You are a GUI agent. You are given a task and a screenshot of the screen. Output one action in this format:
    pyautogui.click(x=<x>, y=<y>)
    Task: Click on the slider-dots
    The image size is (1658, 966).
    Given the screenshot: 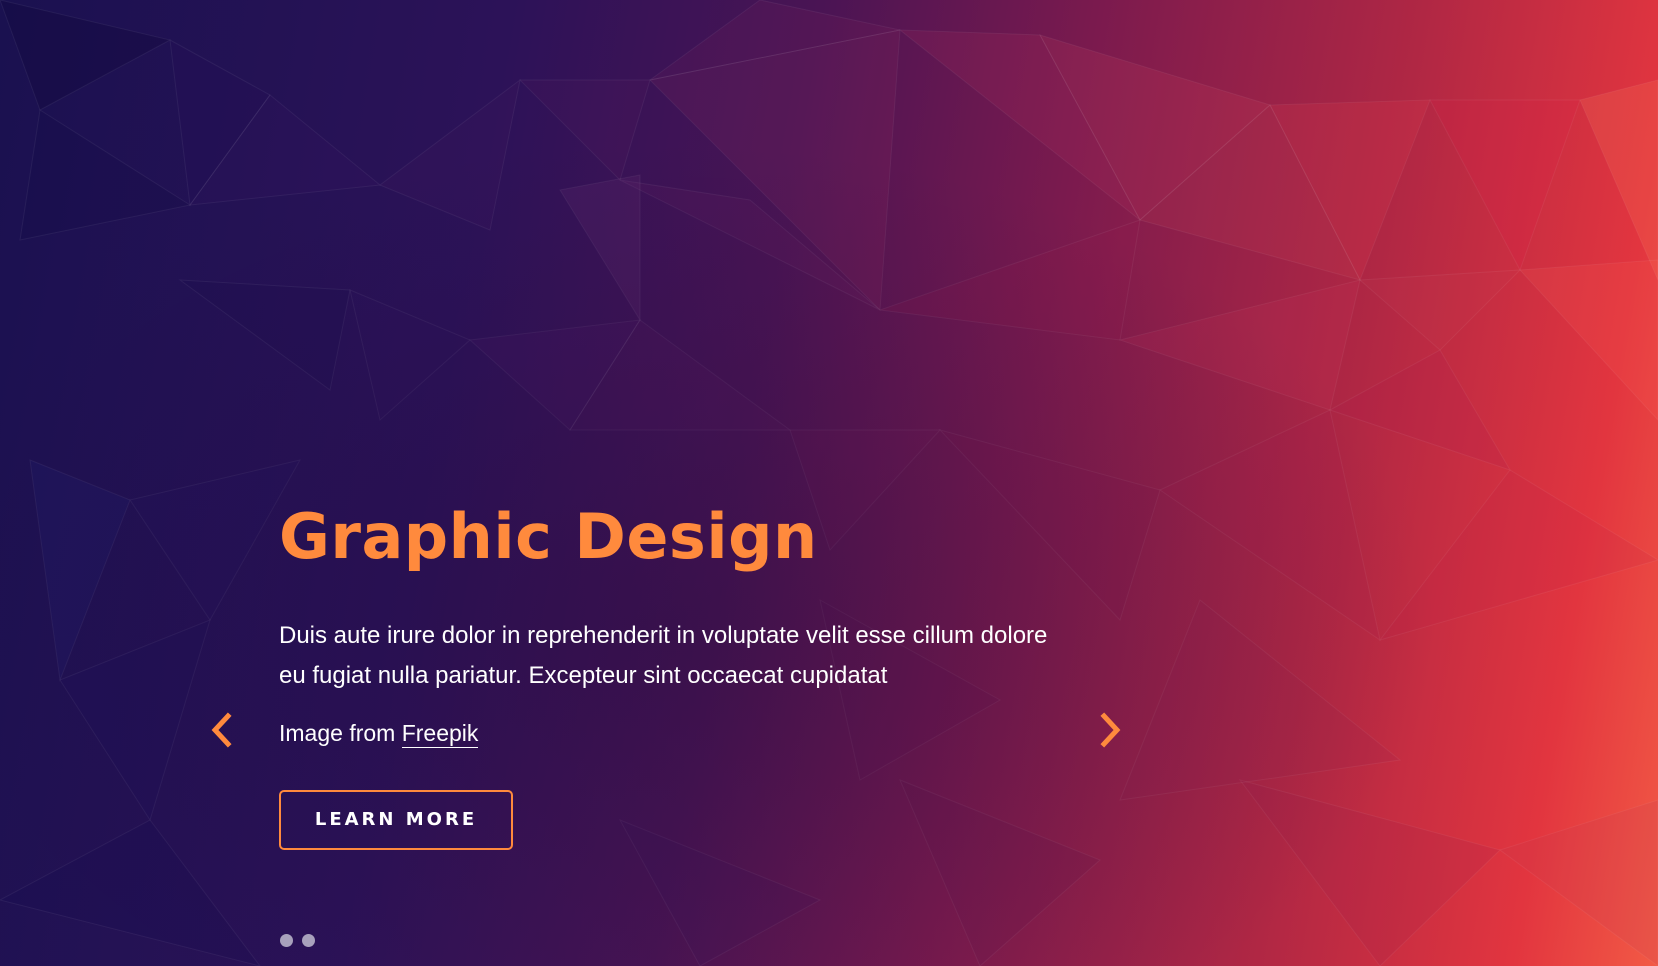 What is the action you would take?
    pyautogui.click(x=297, y=940)
    